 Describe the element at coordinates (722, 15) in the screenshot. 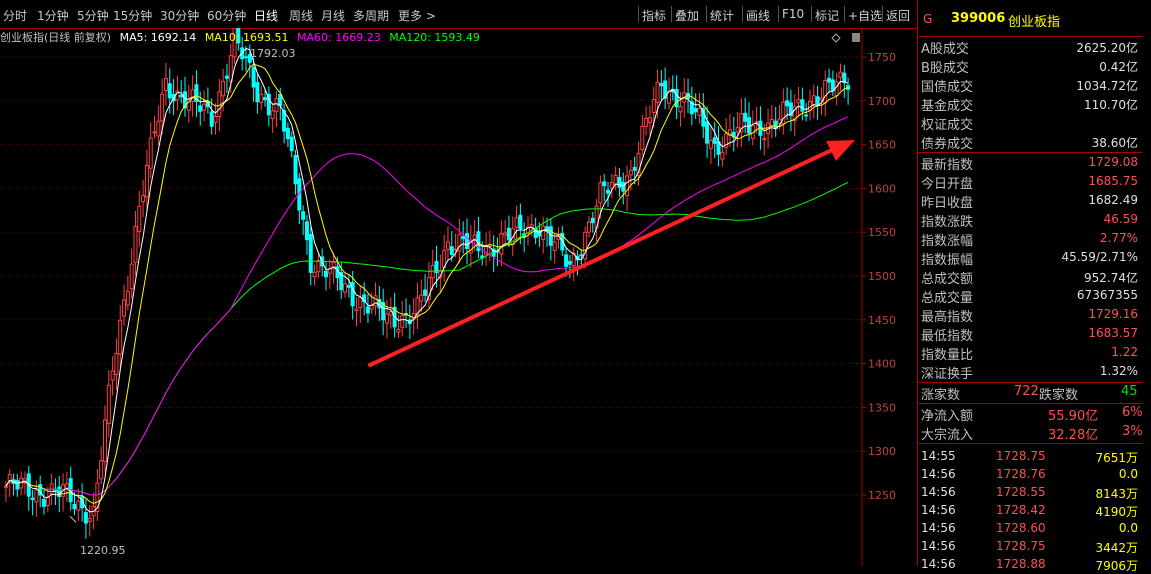

I see `tool-button-2: 统计` at that location.